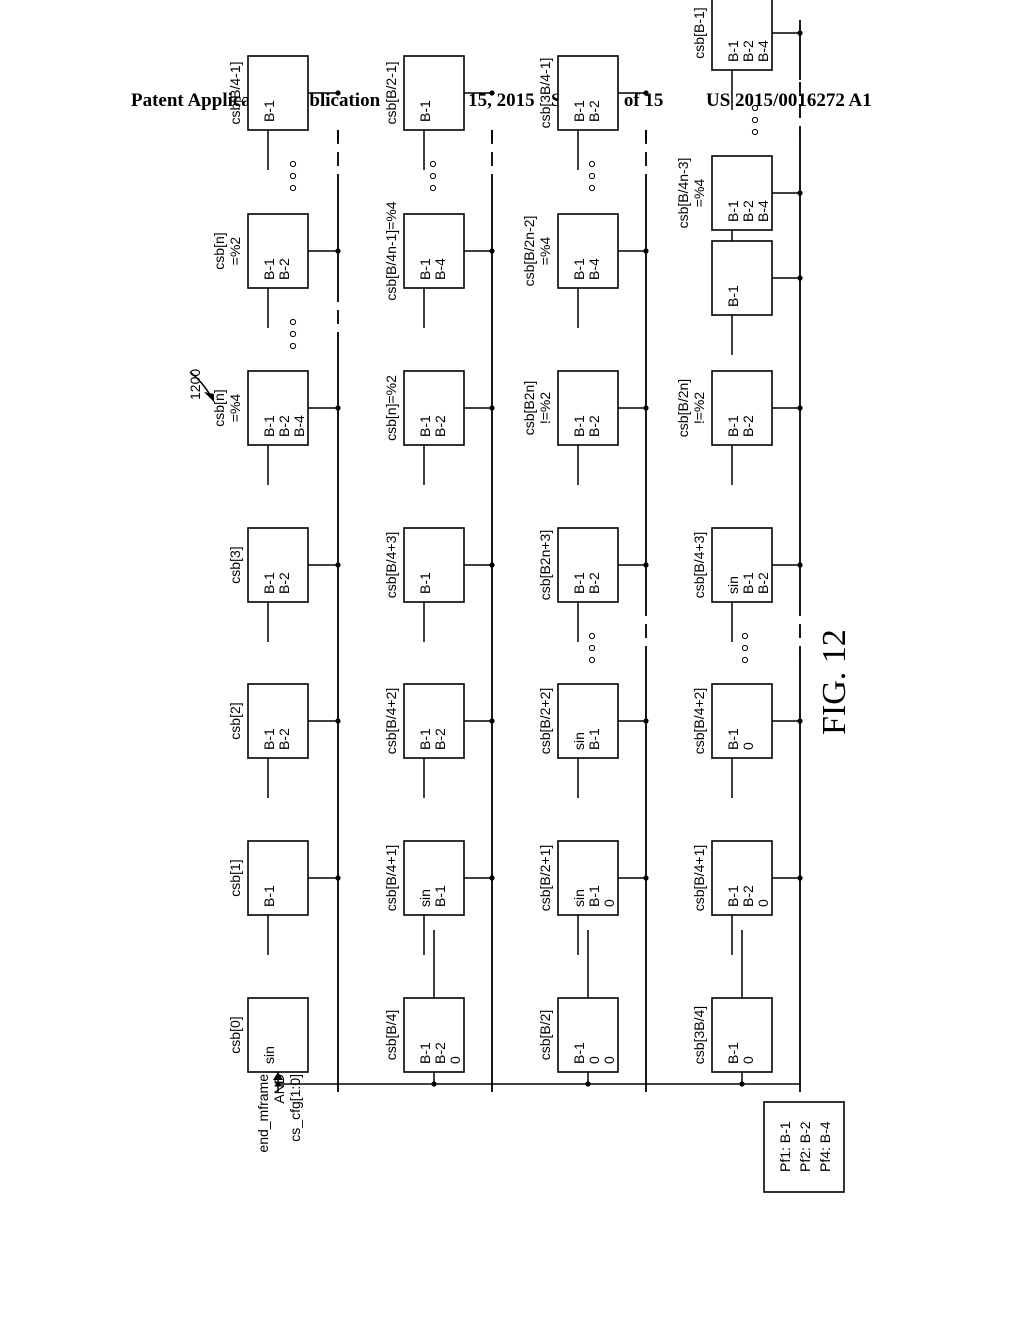  I want to click on block: csb[1] B-1, so click(268, 878).